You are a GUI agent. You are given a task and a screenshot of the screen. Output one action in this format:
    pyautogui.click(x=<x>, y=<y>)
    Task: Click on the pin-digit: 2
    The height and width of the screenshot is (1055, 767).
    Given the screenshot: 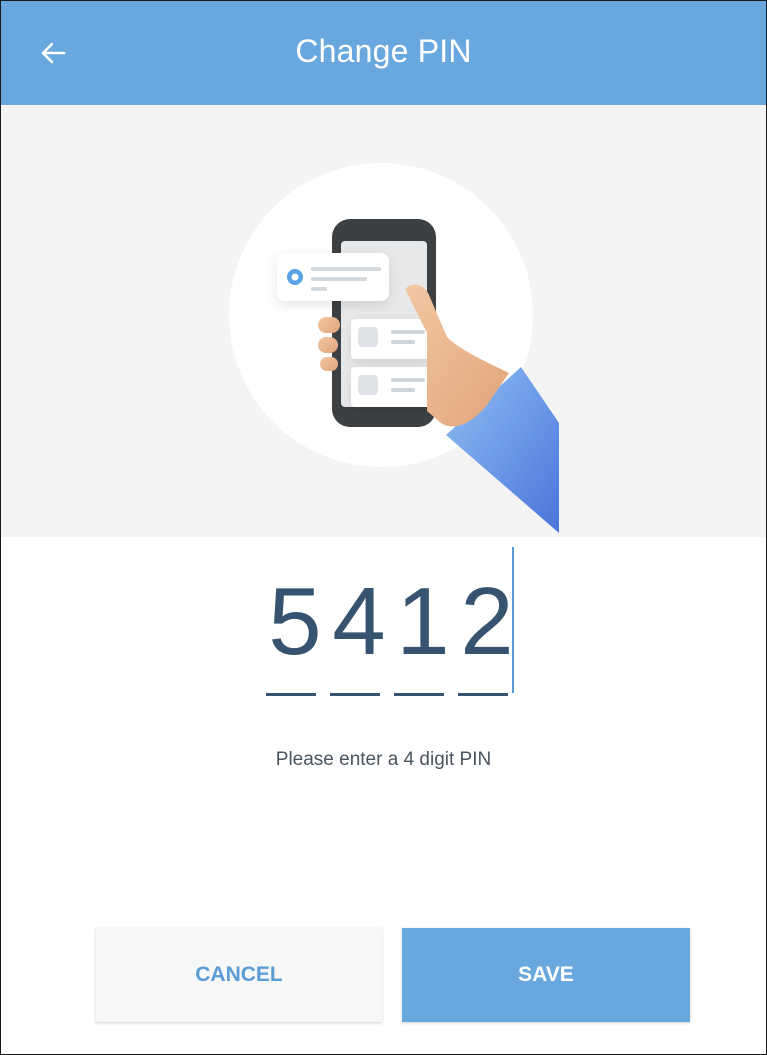 What is the action you would take?
    pyautogui.click(x=487, y=621)
    